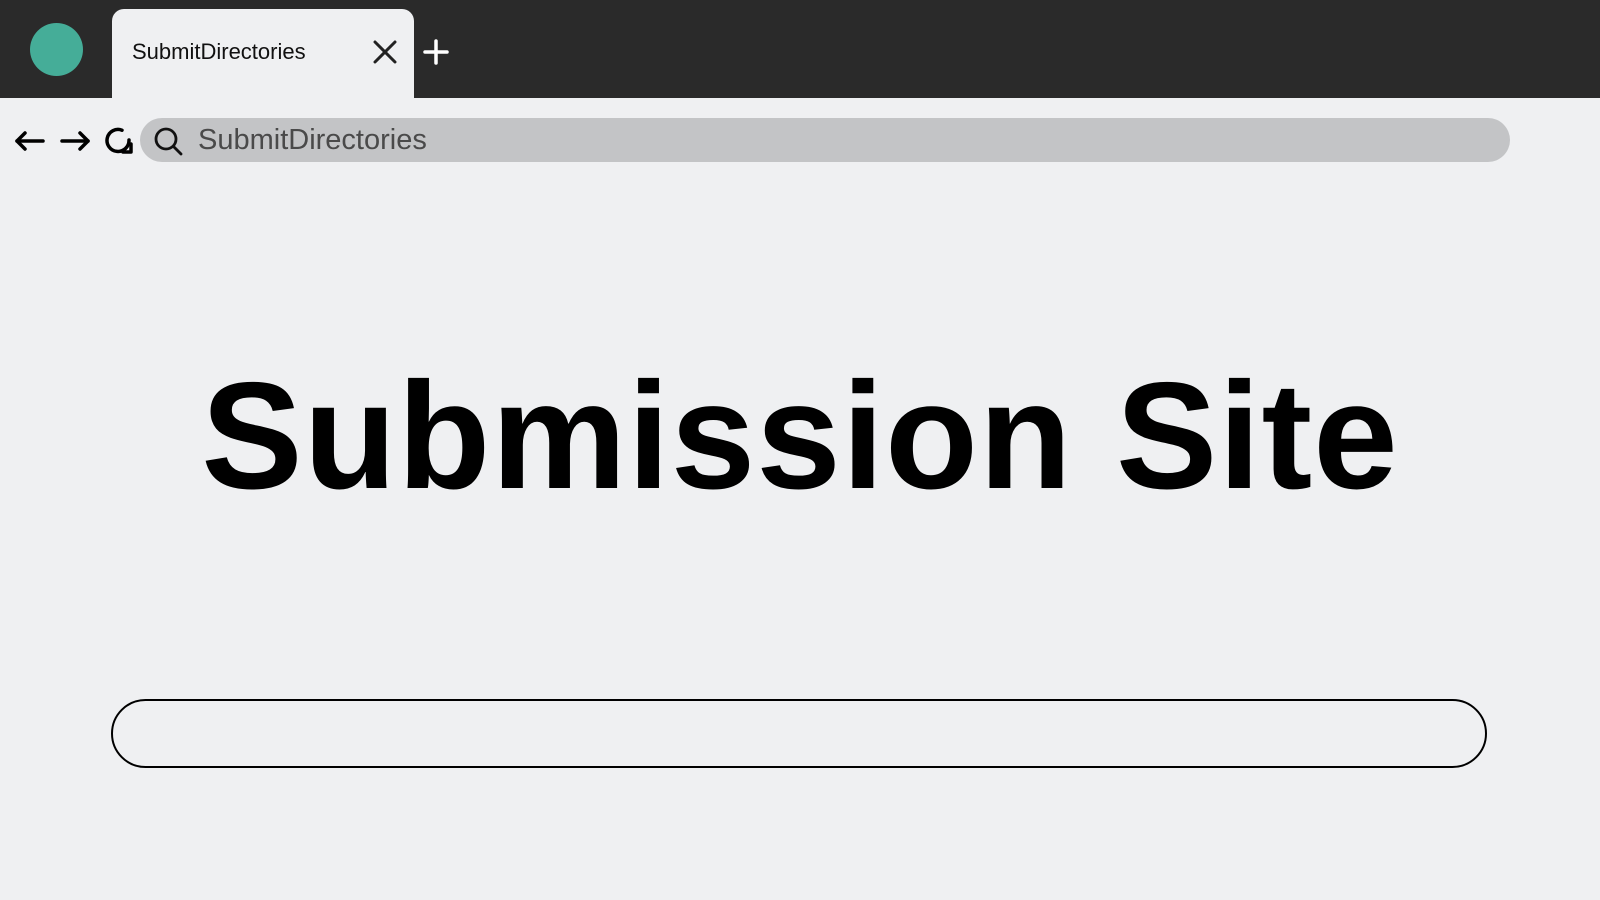 This screenshot has width=1600, height=900. I want to click on app-icon, so click(56, 49).